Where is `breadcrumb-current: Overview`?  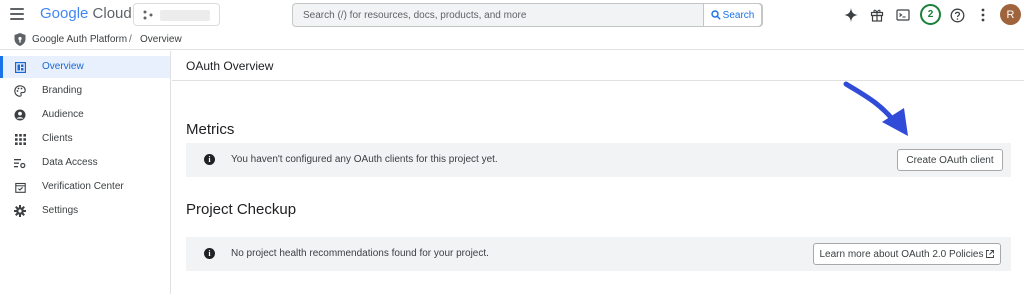
breadcrumb-current: Overview is located at coordinates (161, 39).